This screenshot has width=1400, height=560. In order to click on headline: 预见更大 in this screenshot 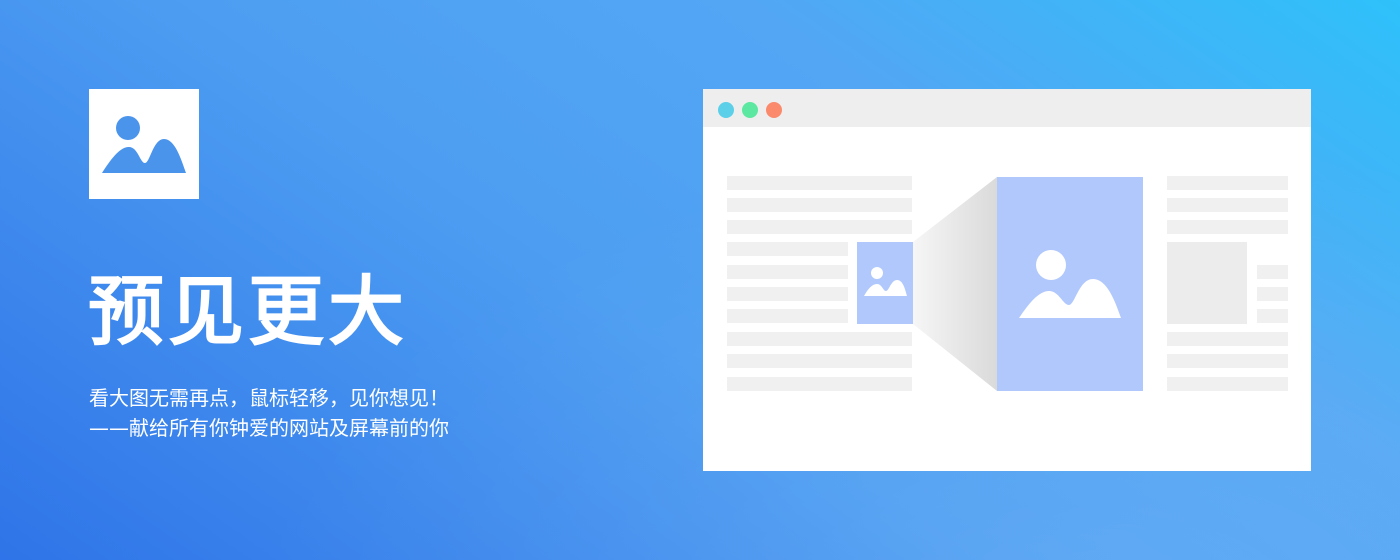, I will do `click(248, 311)`.